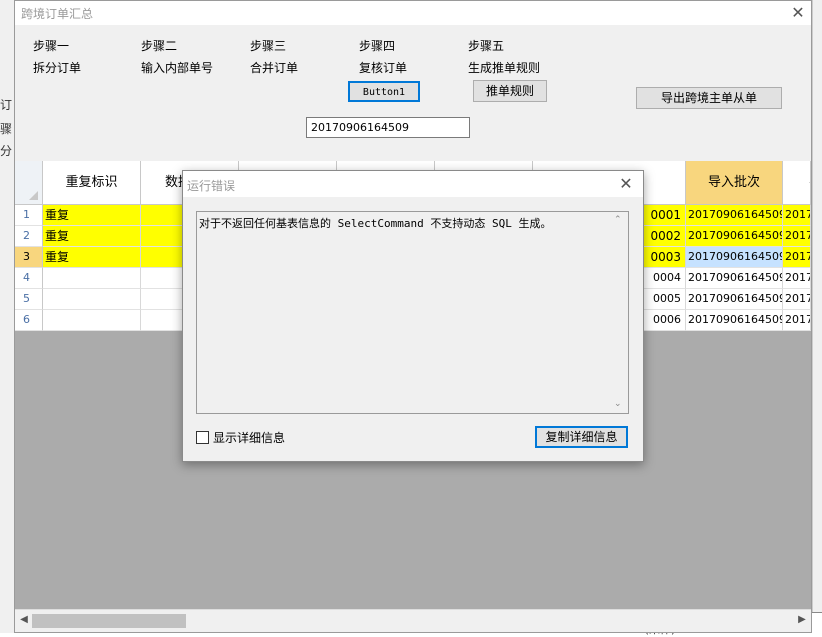  What do you see at coordinates (734, 183) in the screenshot?
I see `column-header-import-batch: 导入批次` at bounding box center [734, 183].